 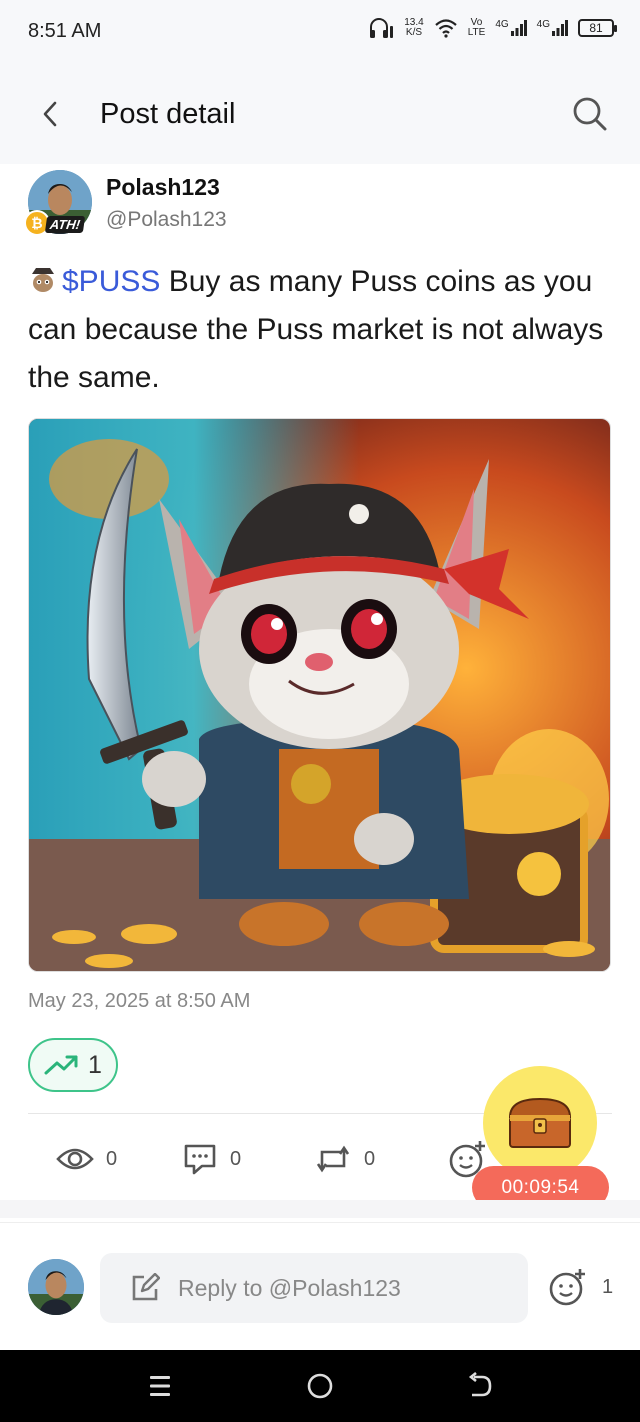 I want to click on avatar-photo, so click(x=56, y=1287).